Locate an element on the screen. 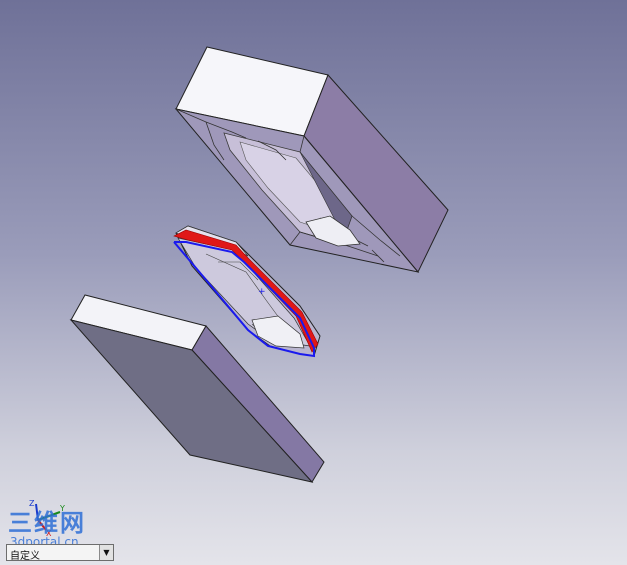  triad-z-label: Z is located at coordinates (32, 503).